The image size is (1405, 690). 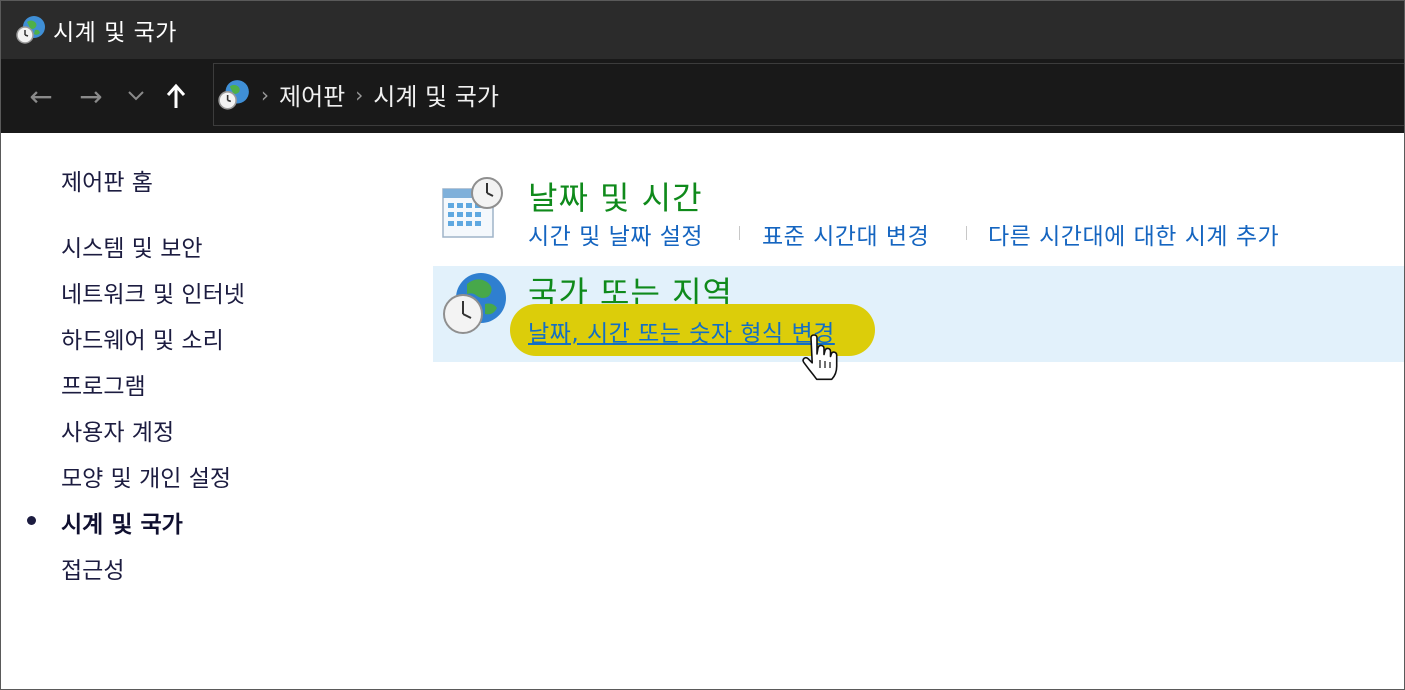 I want to click on hand-cursor-icon, so click(x=820, y=357).